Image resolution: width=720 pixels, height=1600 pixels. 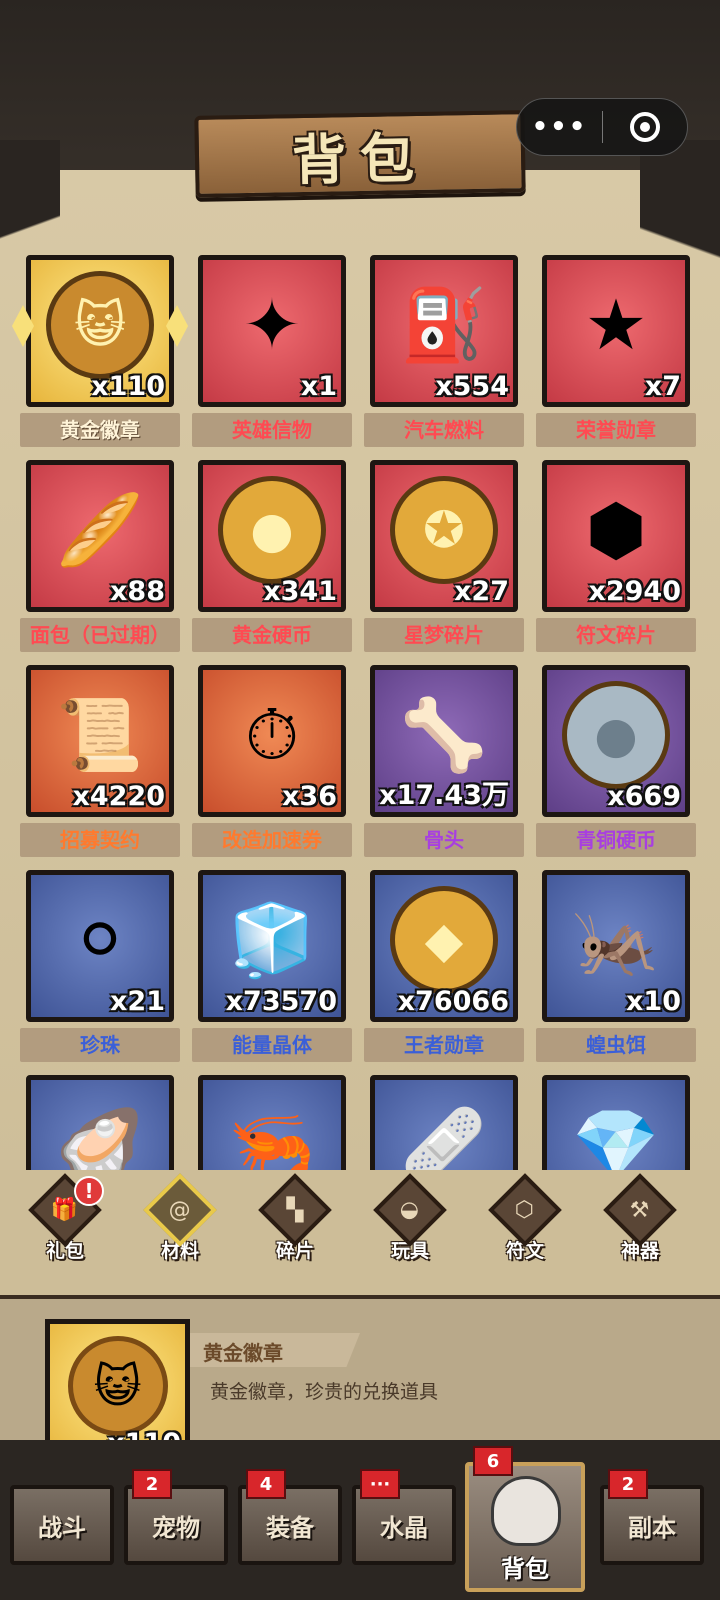 I want to click on item-cell: ⛽ x554 汽车燃料, so click(x=444, y=355).